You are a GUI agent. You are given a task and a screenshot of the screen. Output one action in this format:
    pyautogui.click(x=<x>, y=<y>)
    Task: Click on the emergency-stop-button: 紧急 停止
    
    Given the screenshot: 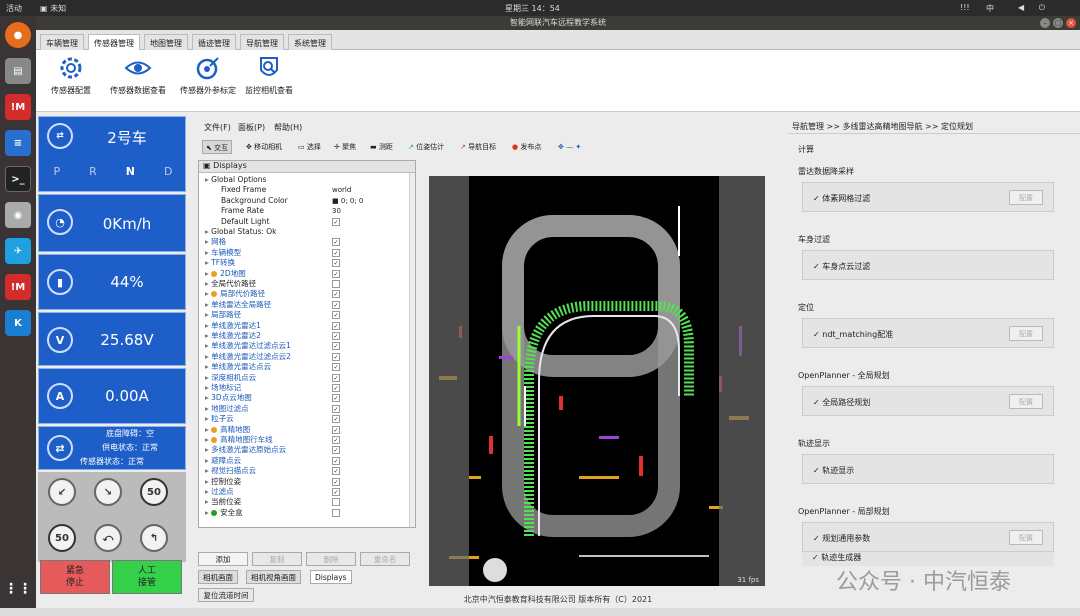 What is the action you would take?
    pyautogui.click(x=75, y=577)
    